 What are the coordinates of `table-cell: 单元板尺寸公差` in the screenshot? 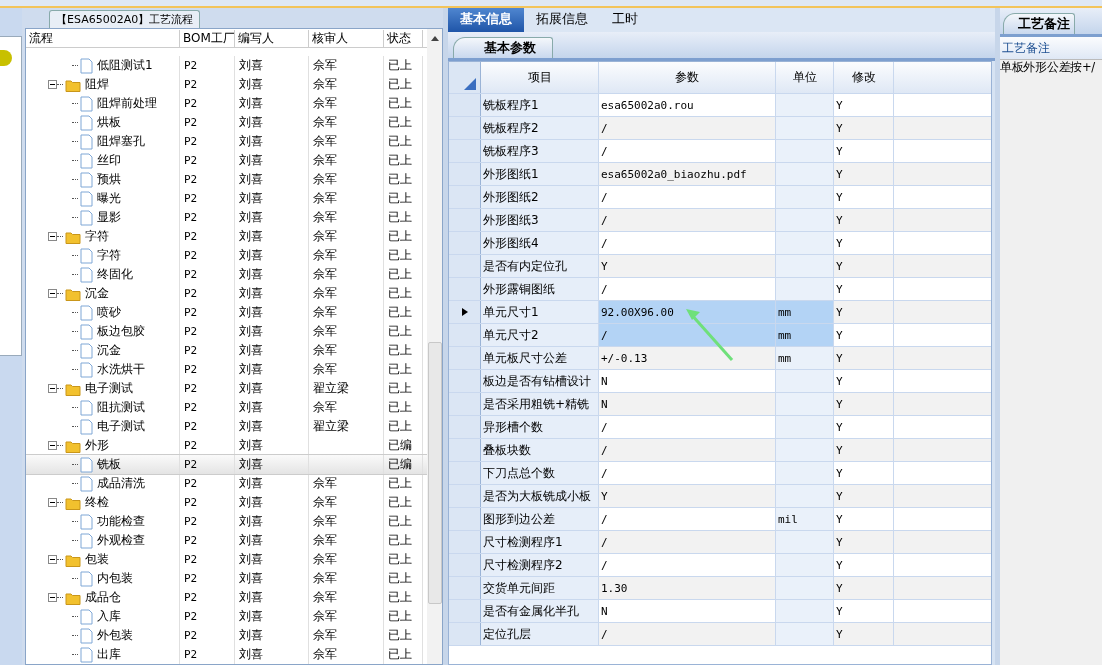 It's located at (540, 358).